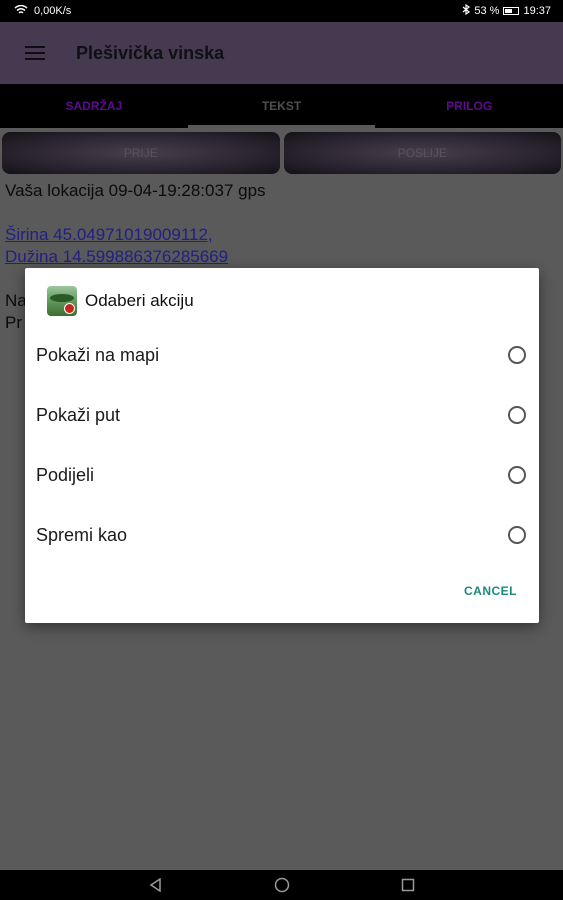  I want to click on tab-bar: SADRŽAJ TEKST PRILOG, so click(281, 106).